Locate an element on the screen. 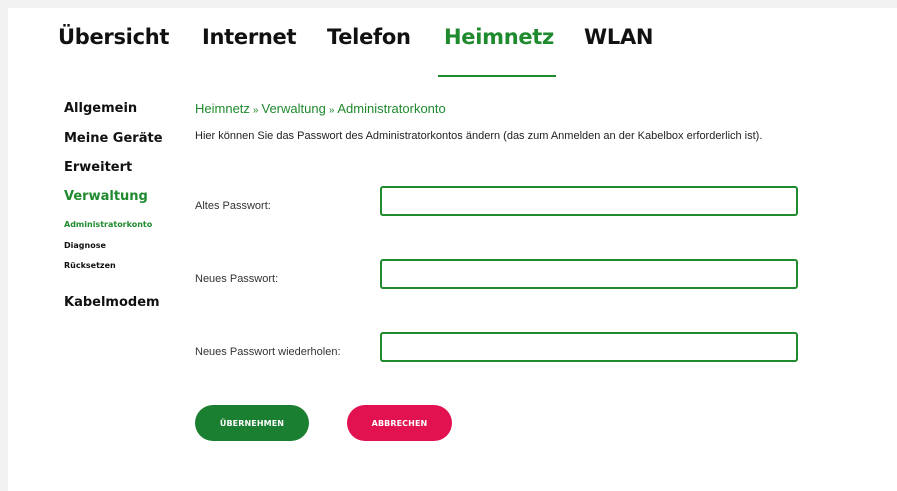  sidebar-subitem-ruecksetzen: Rücksetzen is located at coordinates (90, 265).